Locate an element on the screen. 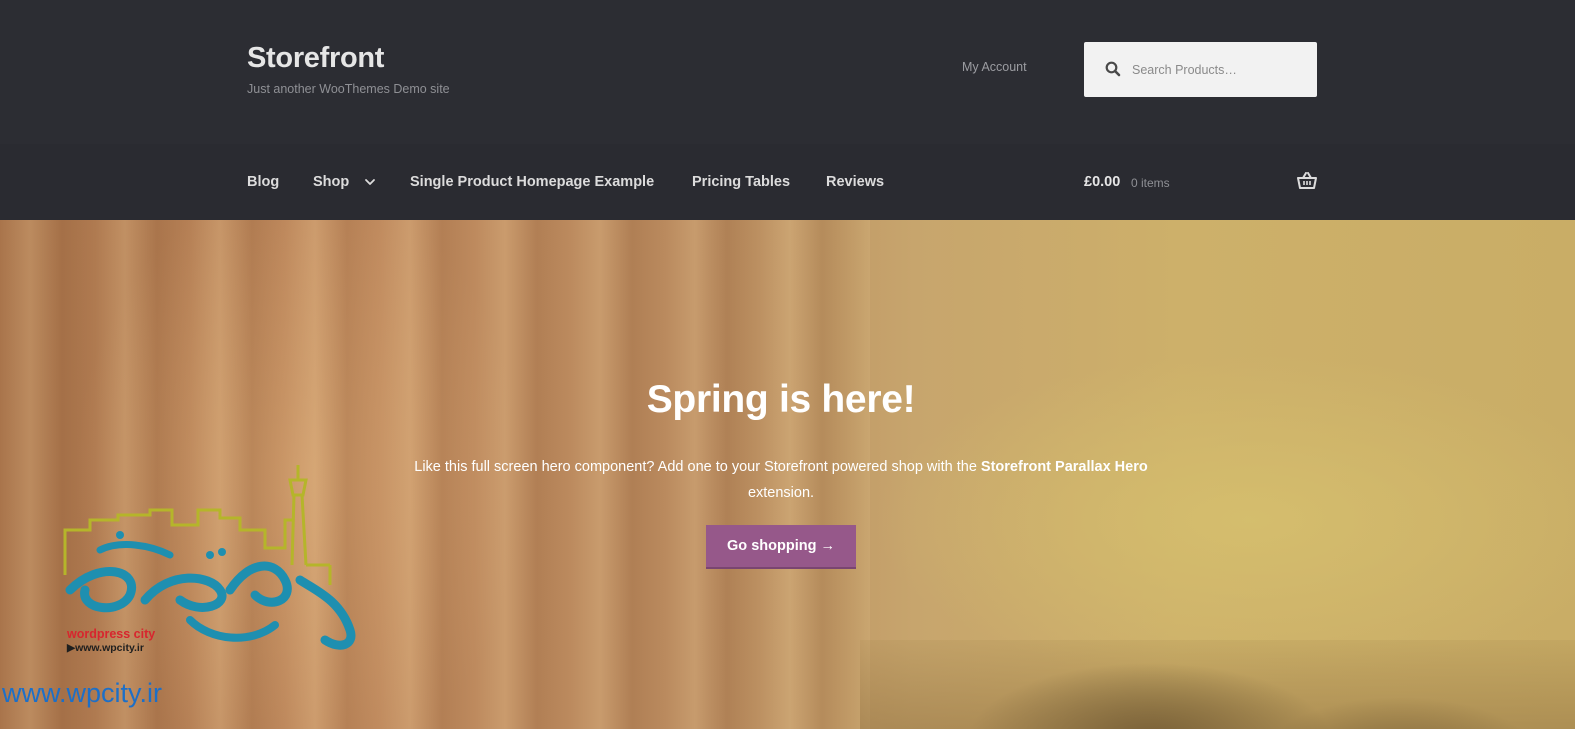  watermark-url: www.wpcity.ir is located at coordinates (82, 693).